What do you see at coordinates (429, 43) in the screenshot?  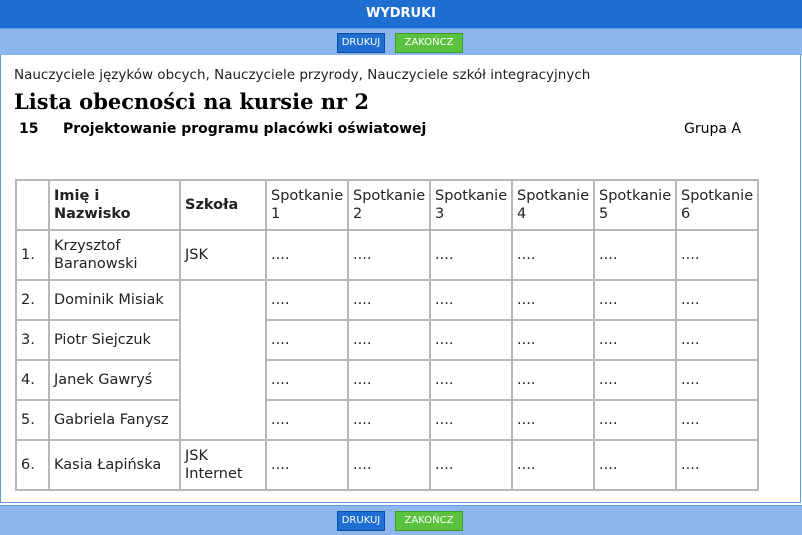 I see `close-button: ZAKOŃCZ` at bounding box center [429, 43].